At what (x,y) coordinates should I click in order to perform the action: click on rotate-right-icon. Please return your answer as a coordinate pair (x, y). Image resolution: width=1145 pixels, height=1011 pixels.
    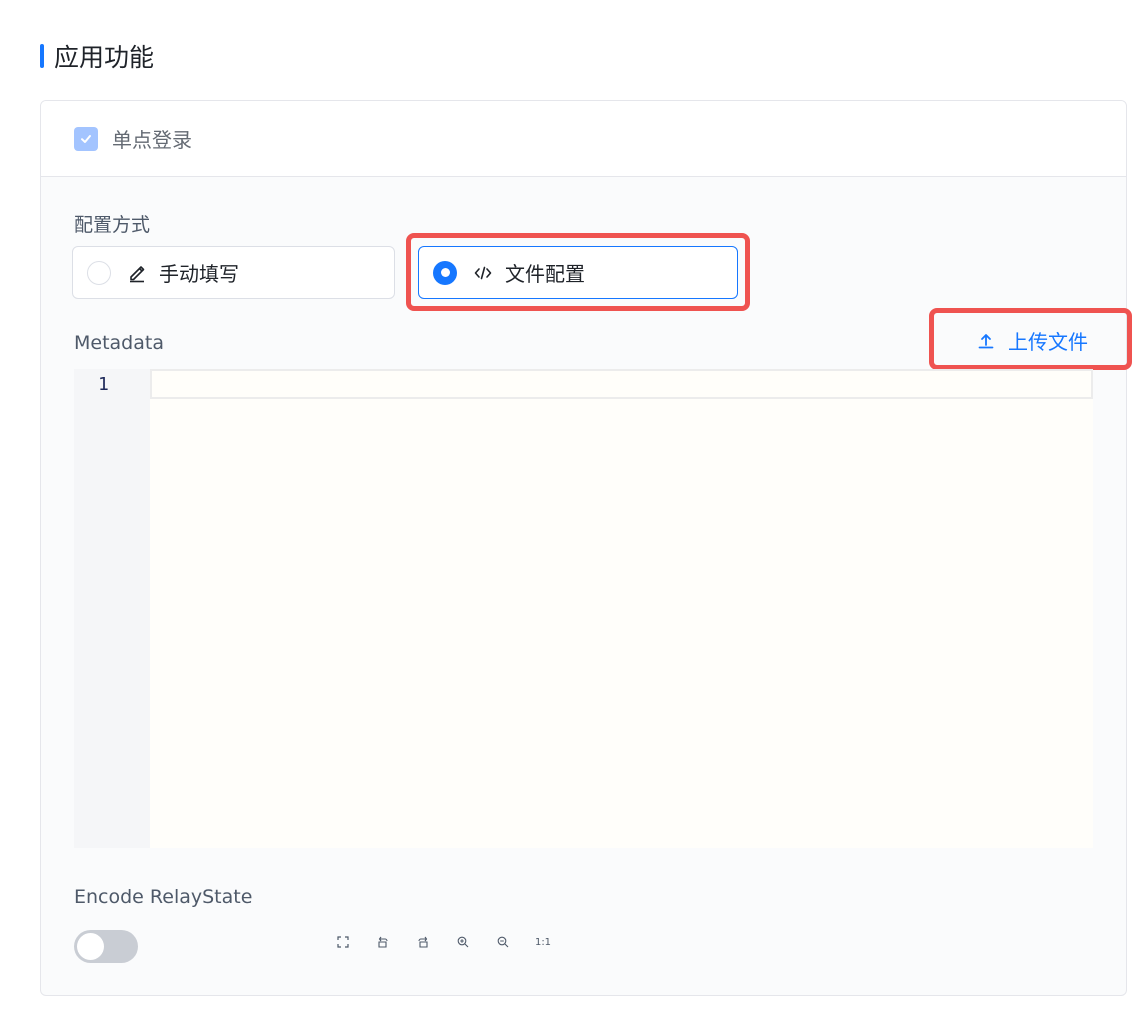
    Looking at the image, I should click on (423, 942).